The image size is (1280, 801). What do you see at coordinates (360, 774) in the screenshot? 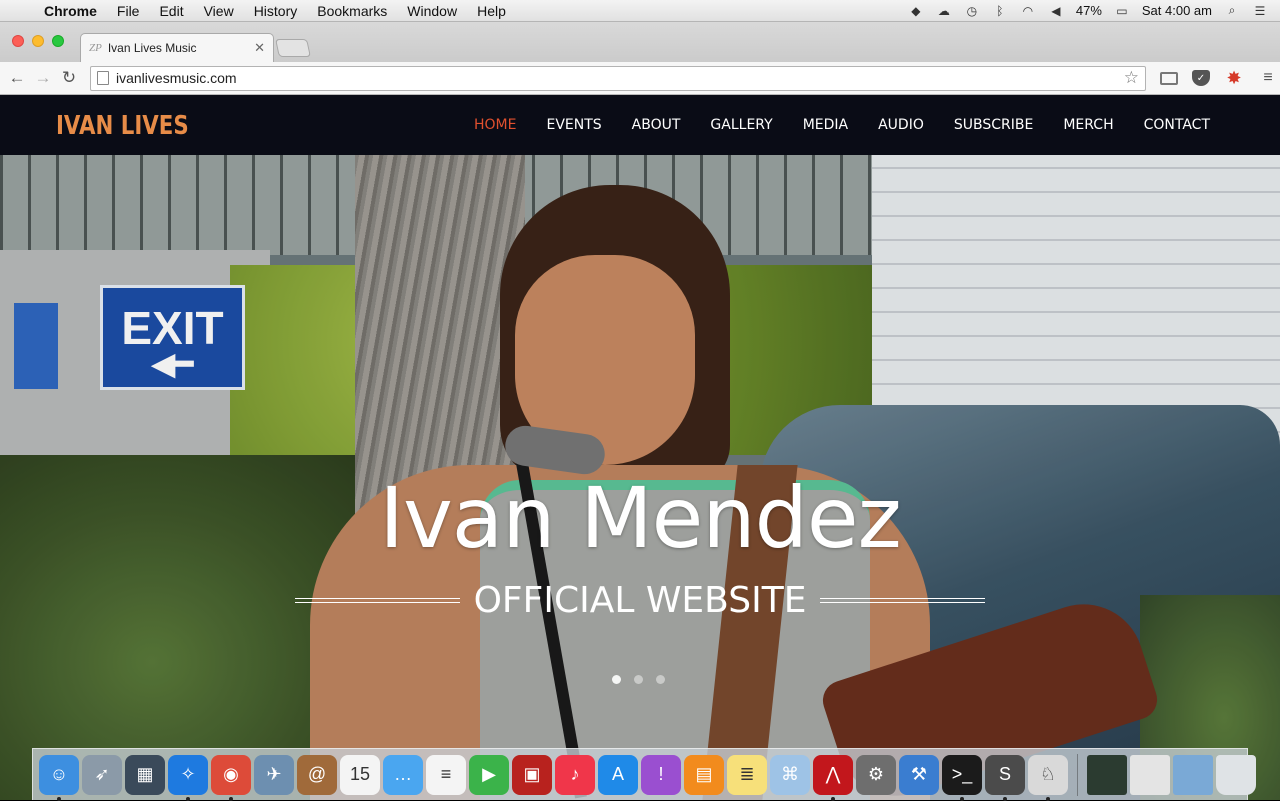
I see `dock-calendar-icon: 15` at bounding box center [360, 774].